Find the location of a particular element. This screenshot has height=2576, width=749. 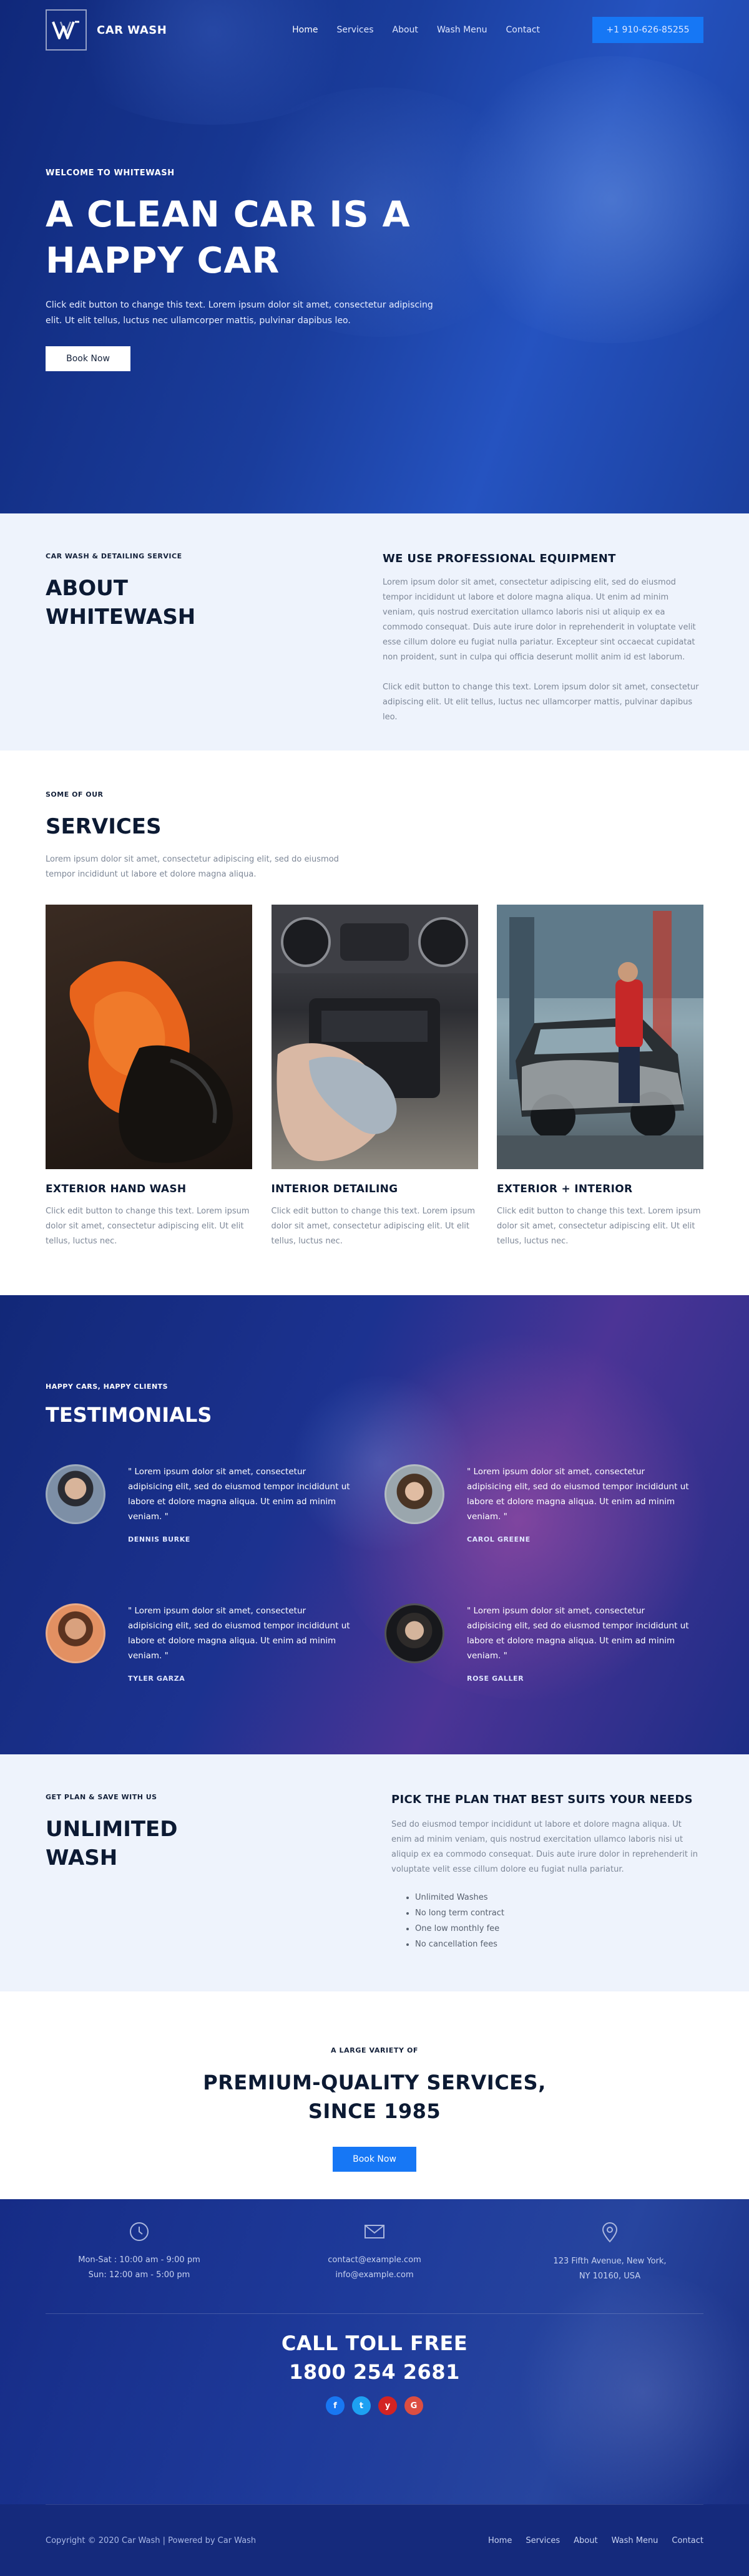

nav-item-contact: Contact is located at coordinates (523, 30).